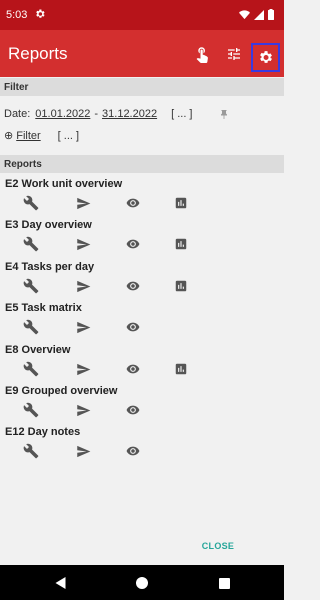 This screenshot has width=320, height=600. I want to click on system-icons, so click(256, 14).